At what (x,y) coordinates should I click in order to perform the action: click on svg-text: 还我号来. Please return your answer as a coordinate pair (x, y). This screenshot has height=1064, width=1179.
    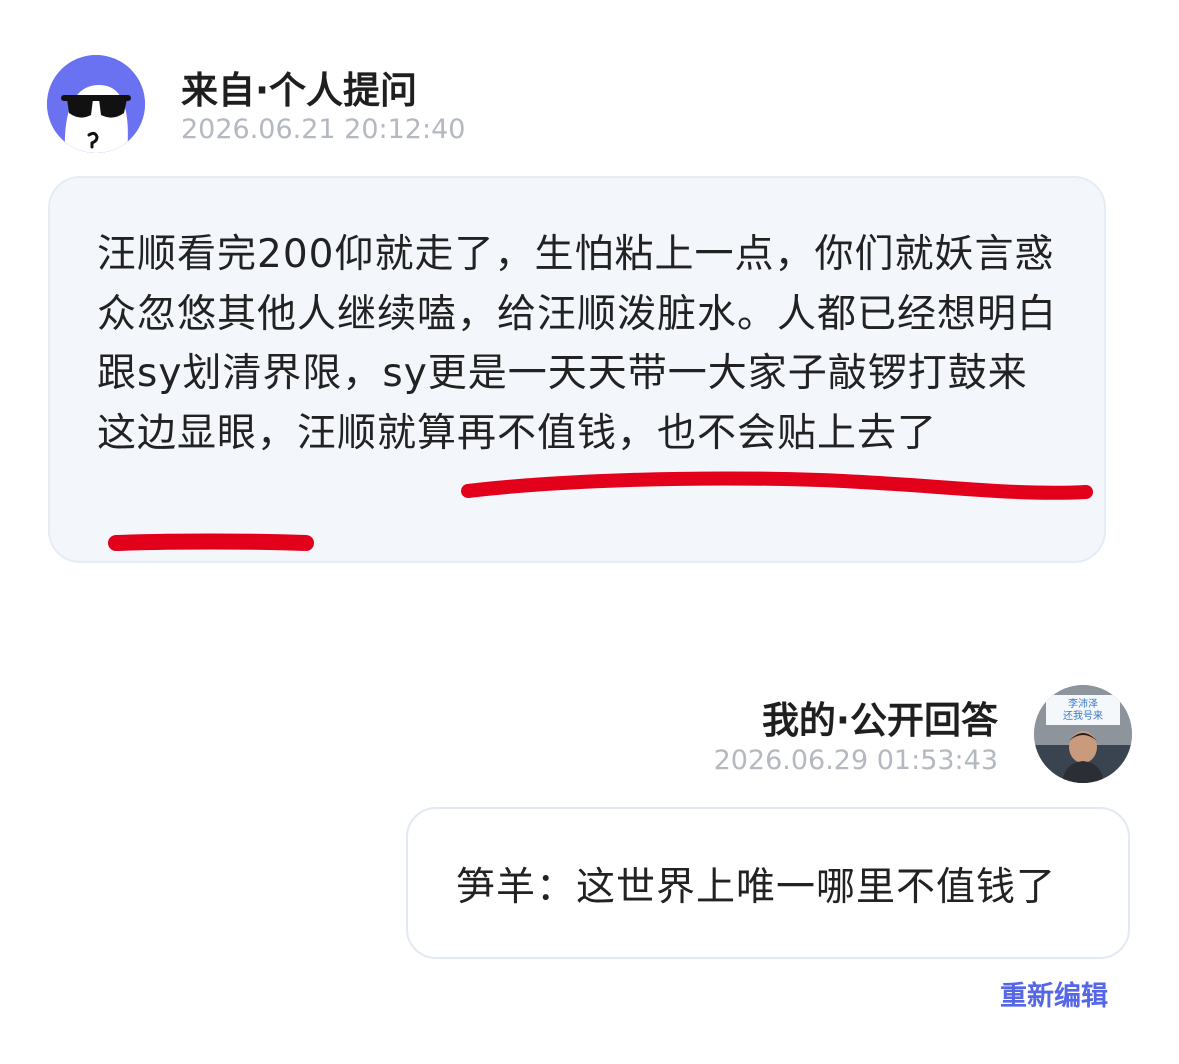
    Looking at the image, I should click on (1083, 716).